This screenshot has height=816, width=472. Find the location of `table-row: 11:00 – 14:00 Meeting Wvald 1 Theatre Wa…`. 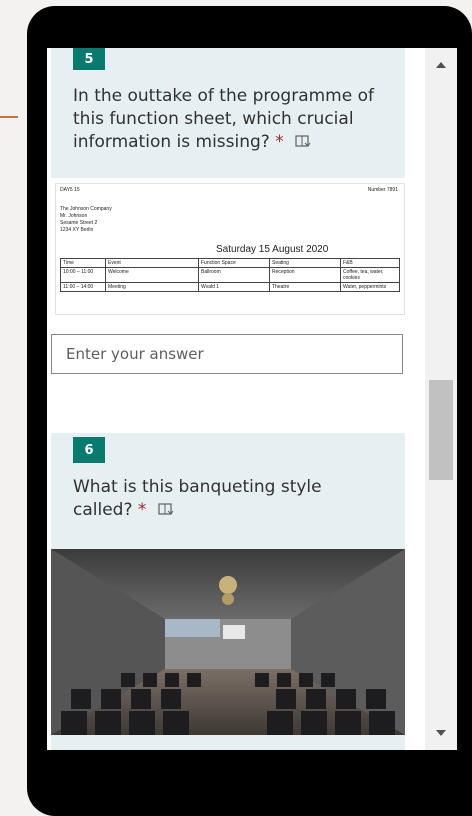

table-row: 11:00 – 14:00 Meeting Wvald 1 Theatre Wa… is located at coordinates (230, 287).